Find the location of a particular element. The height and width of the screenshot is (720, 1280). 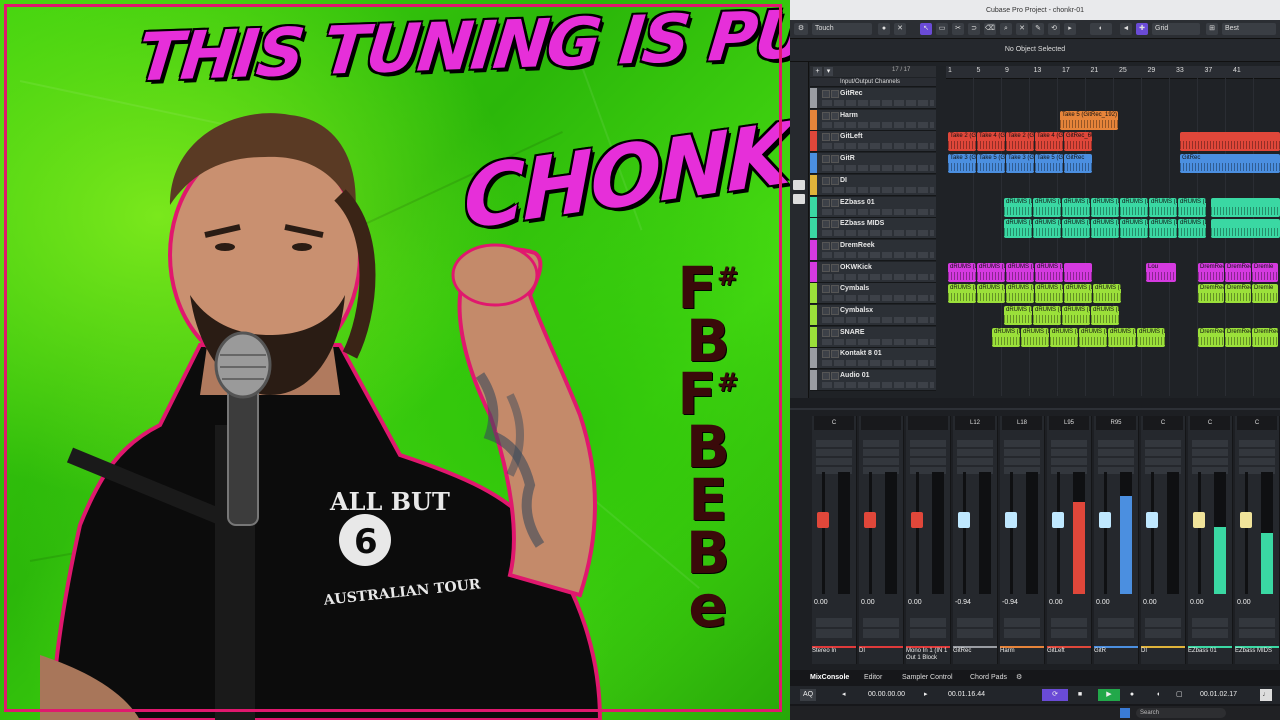

track-audio-01: Audio 01 is located at coordinates (873, 381).